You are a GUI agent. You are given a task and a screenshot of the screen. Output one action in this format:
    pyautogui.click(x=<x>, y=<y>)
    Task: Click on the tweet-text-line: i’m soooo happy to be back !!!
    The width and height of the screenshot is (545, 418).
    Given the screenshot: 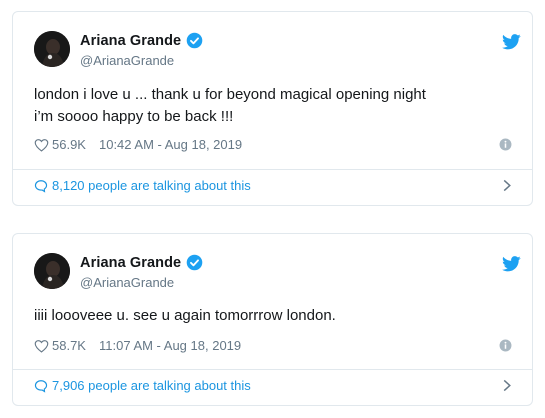 What is the action you would take?
    pyautogui.click(x=134, y=116)
    